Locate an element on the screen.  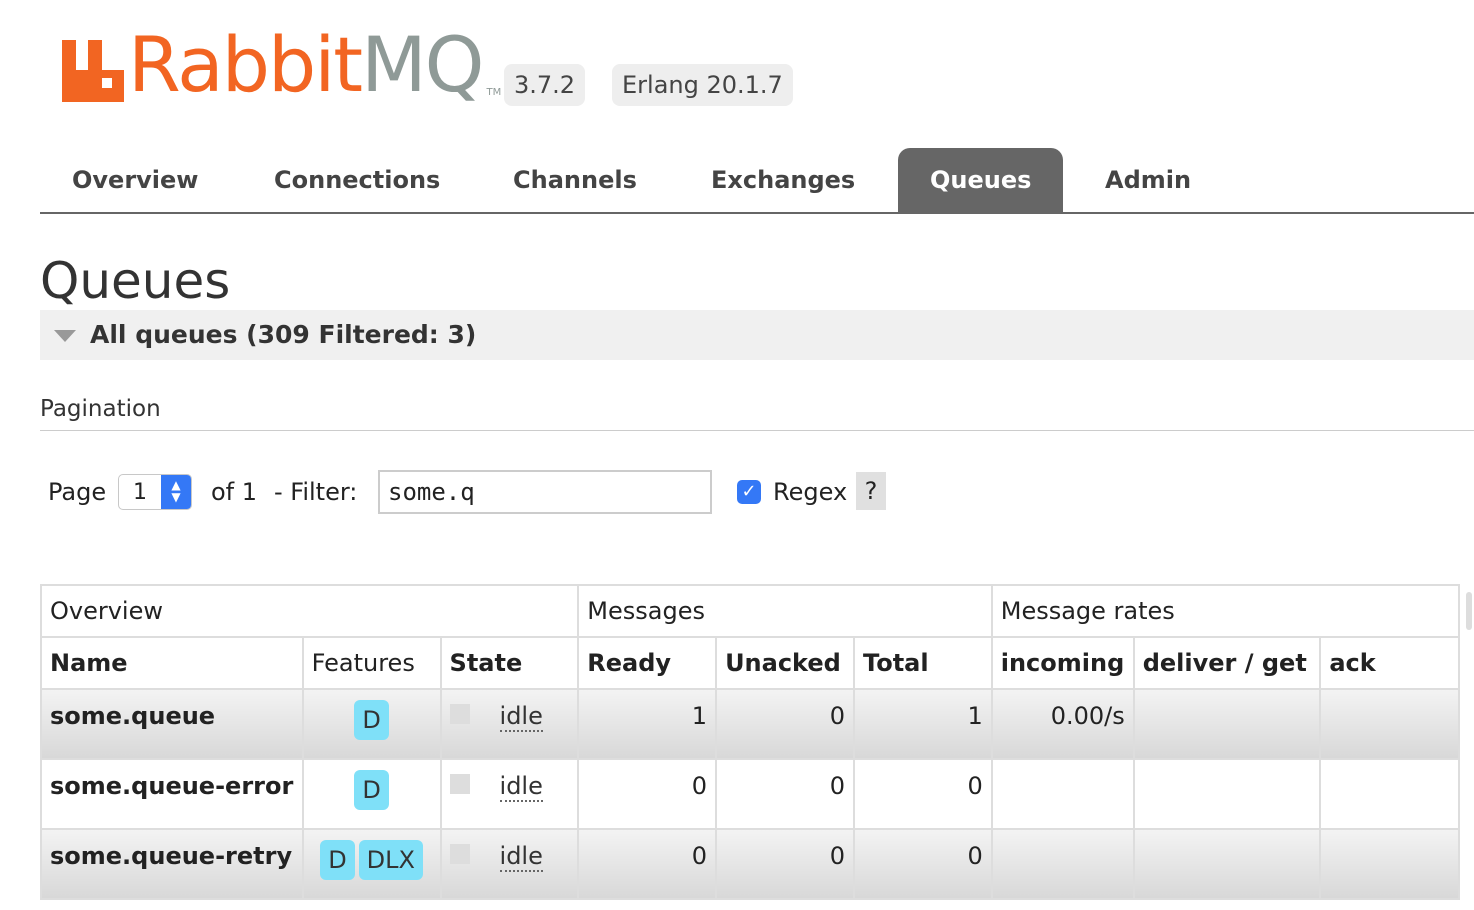
page-select-value: 1 is located at coordinates (140, 492).